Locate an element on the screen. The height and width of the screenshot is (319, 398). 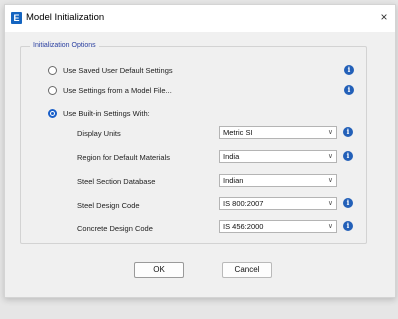
concrete-design-code-select: IS 456:2000 ∨ is located at coordinates (278, 226).